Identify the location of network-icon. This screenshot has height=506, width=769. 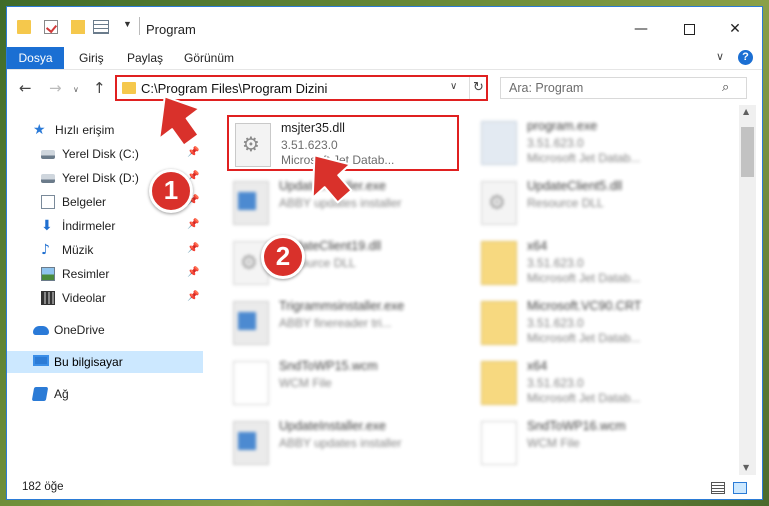
(40, 394).